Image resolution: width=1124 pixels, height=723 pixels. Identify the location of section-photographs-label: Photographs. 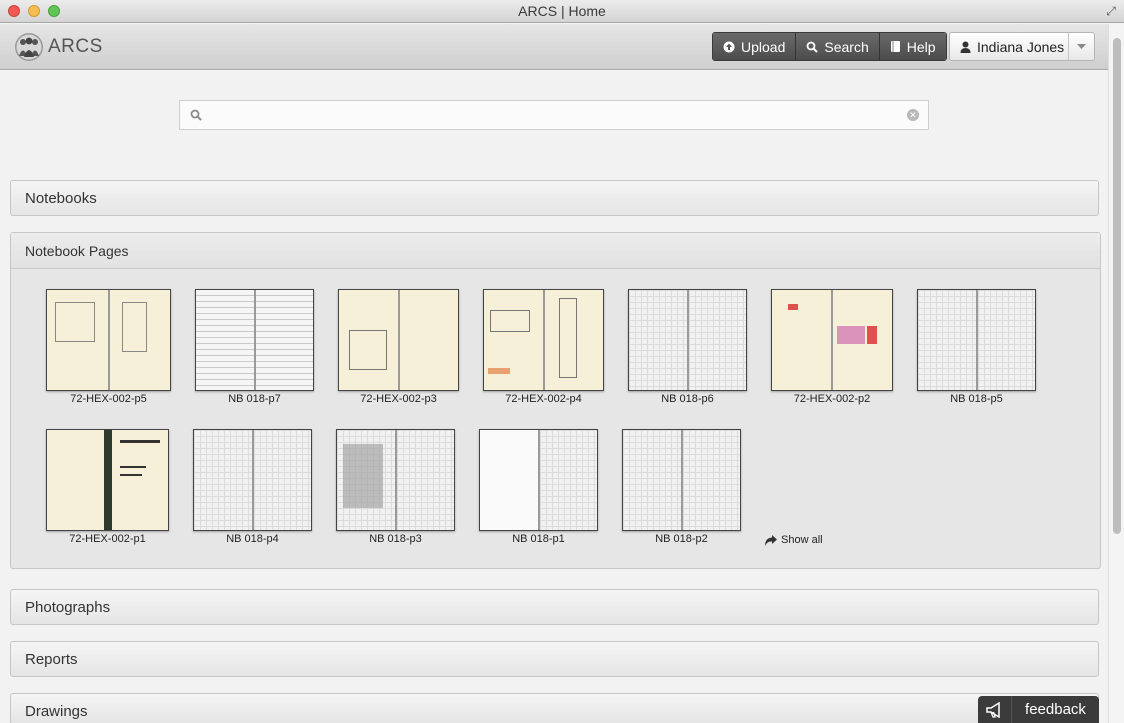
(68, 607).